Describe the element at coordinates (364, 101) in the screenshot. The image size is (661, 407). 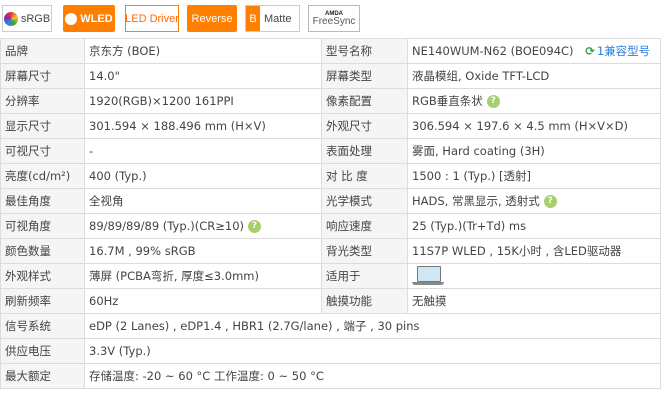
I see `spec-label: 像素配置` at that location.